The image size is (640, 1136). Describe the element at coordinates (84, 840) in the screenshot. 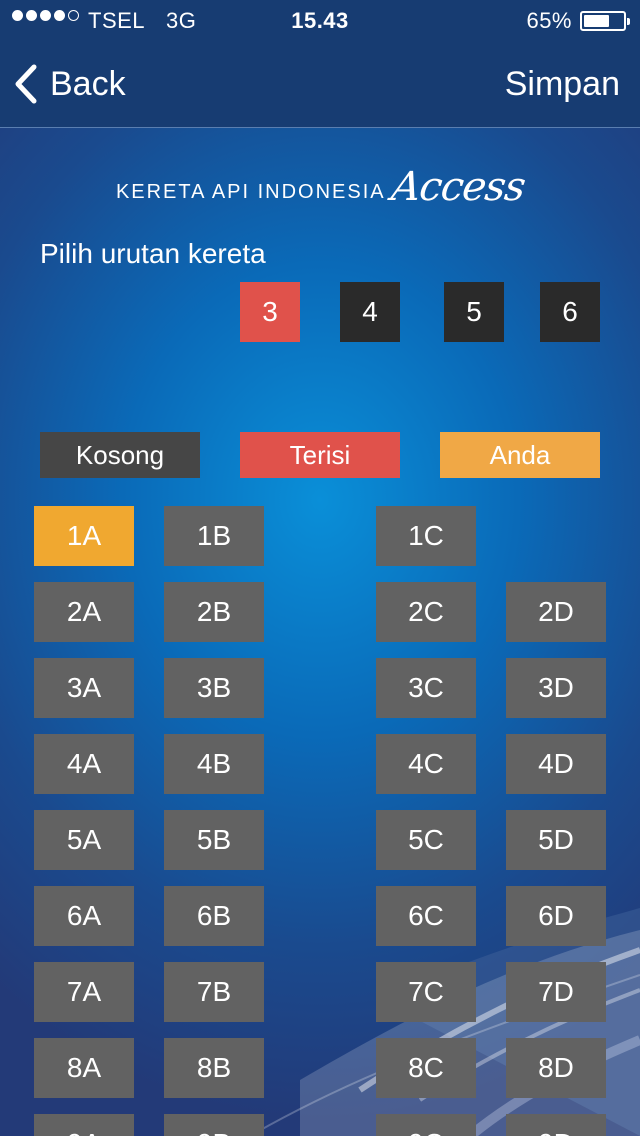

I see `seat-5a: 5A` at that location.